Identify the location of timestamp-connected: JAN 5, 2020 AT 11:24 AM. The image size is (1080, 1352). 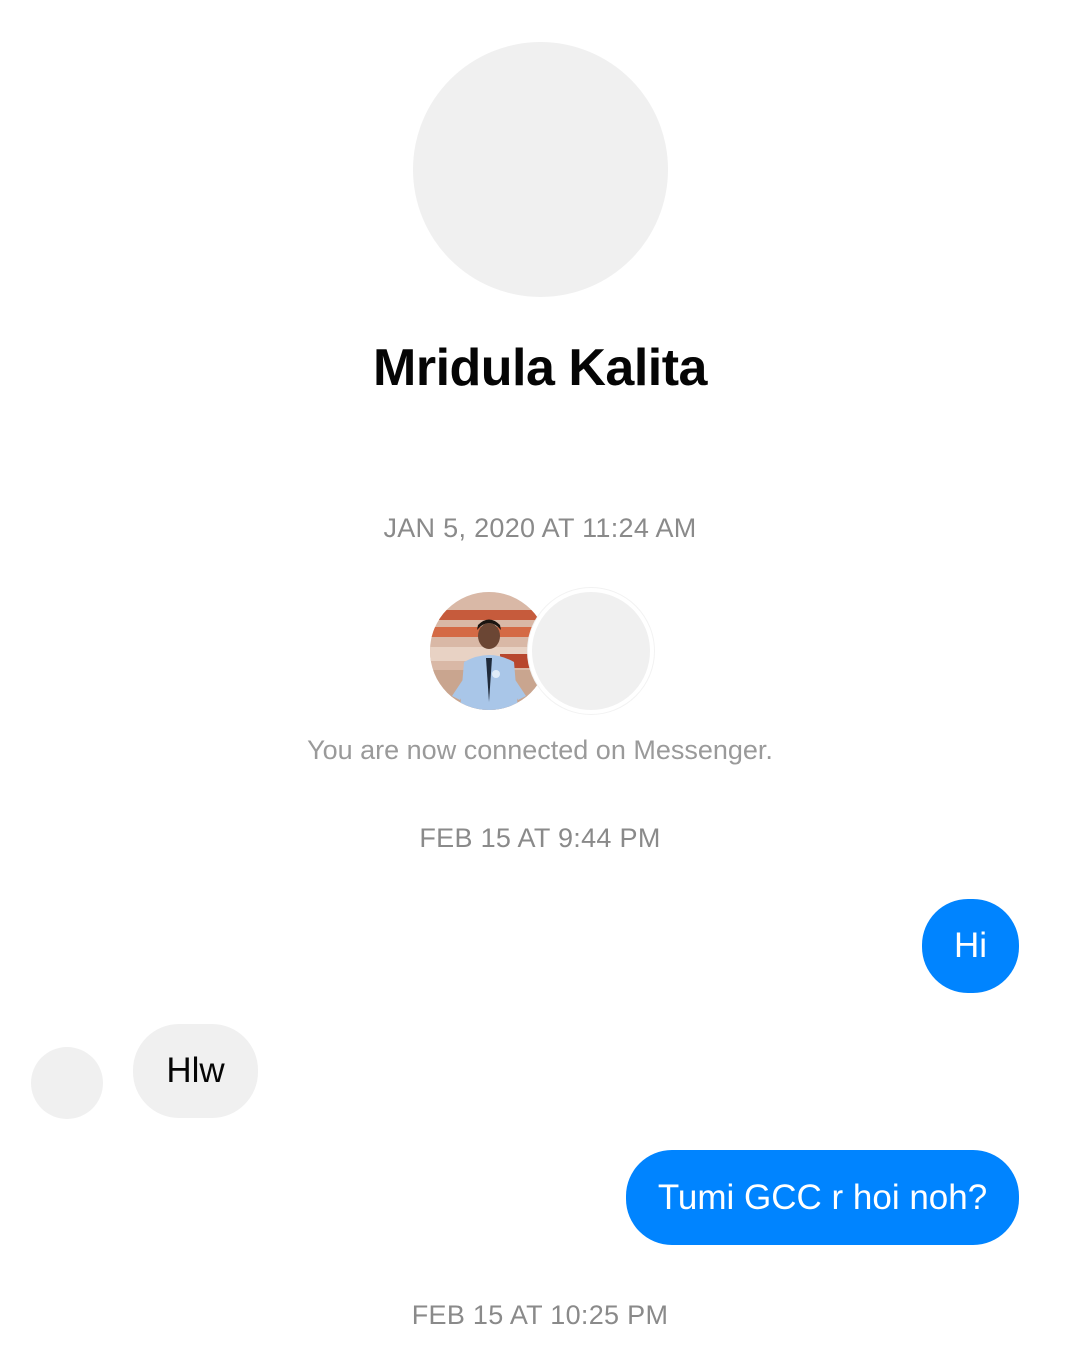
(540, 528).